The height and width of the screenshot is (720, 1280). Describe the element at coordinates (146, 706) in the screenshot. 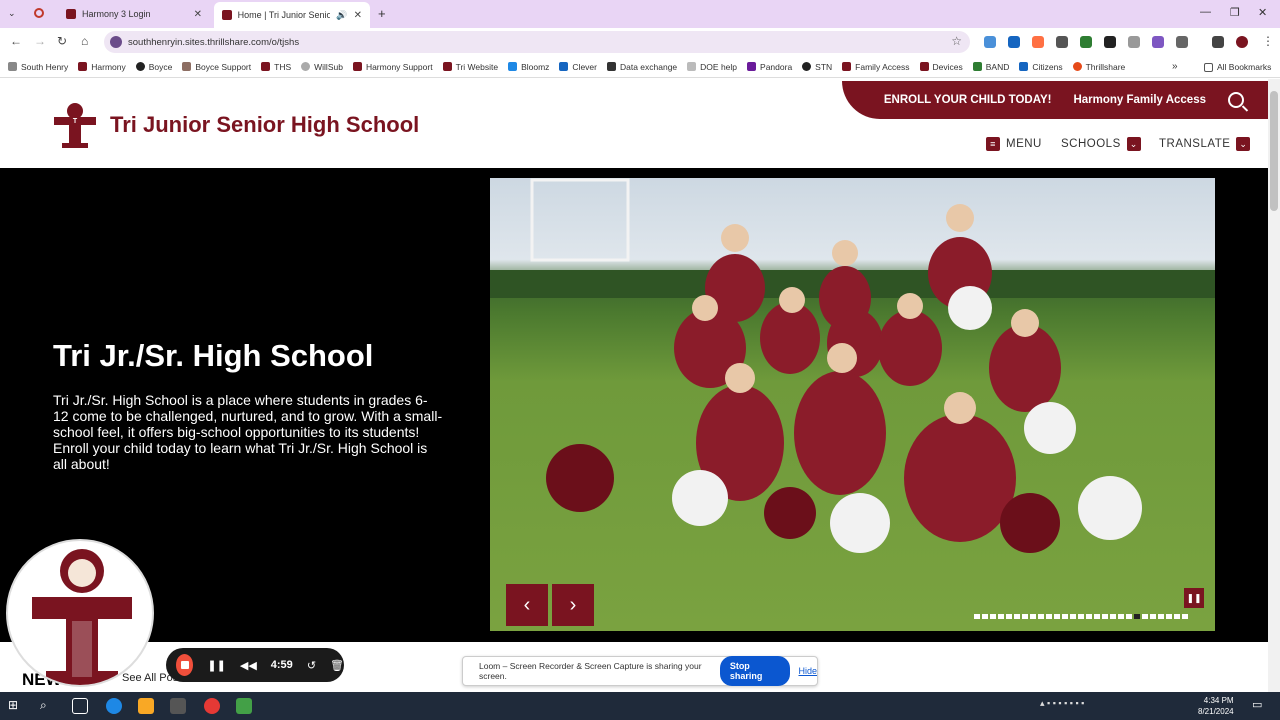

I see `file-explorer-icon` at that location.